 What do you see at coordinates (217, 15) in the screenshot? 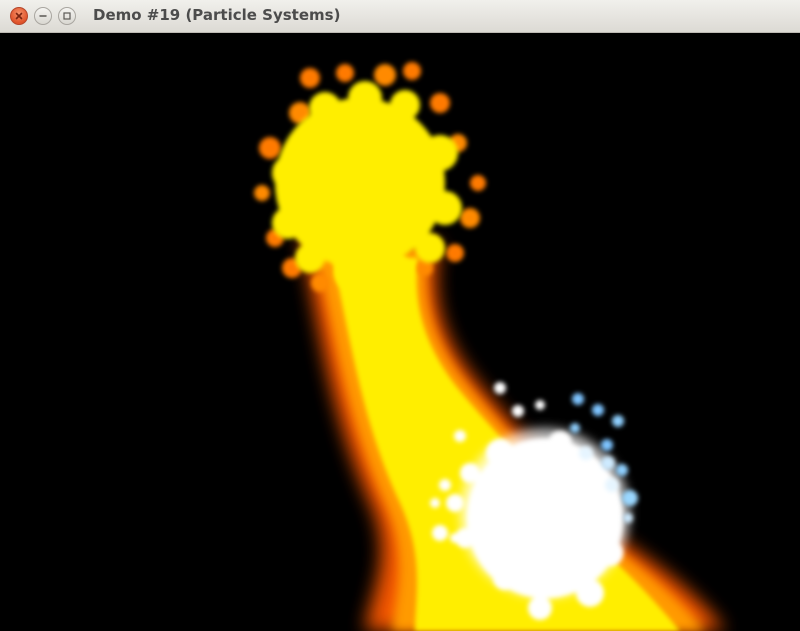
I see `window-title: Demo #19 (Particle Systems)` at bounding box center [217, 15].